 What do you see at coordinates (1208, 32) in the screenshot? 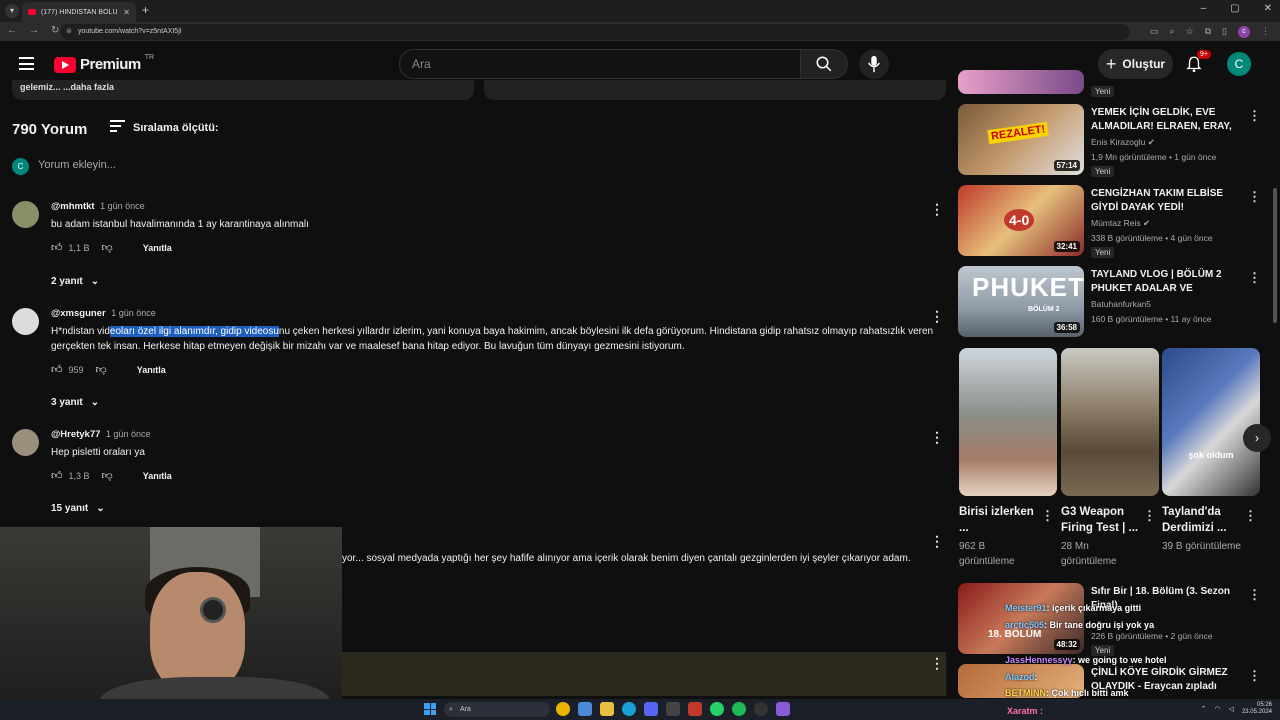
I see `extensions-icon: ⧉` at bounding box center [1208, 32].